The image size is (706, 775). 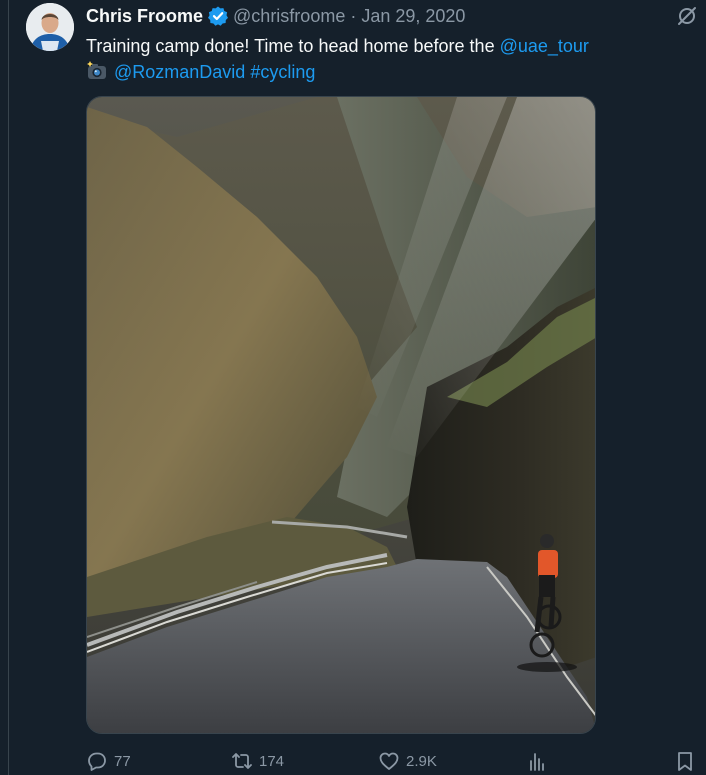 I want to click on views-button, so click(x=540, y=761).